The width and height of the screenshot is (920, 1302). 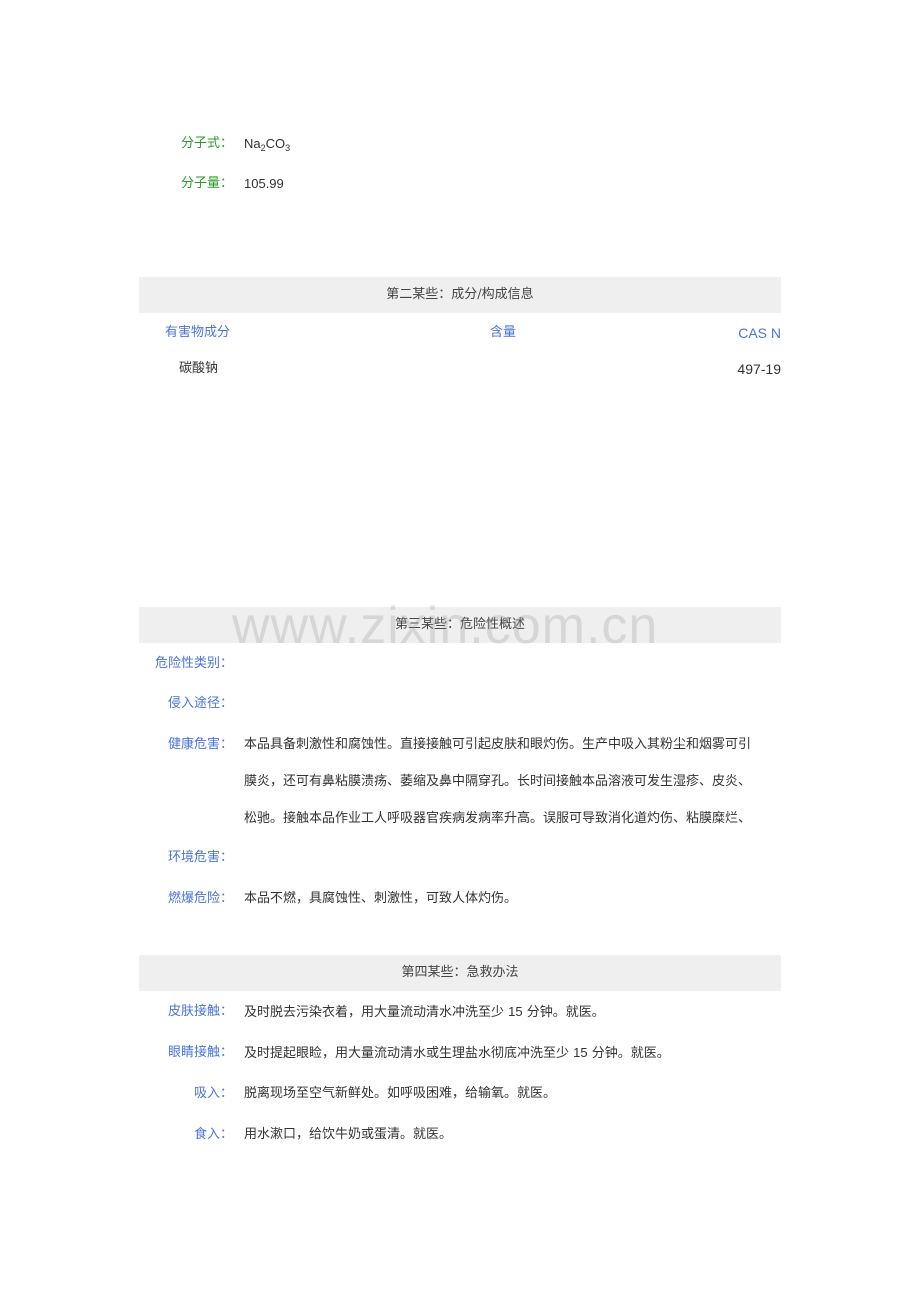 What do you see at coordinates (460, 333) in the screenshot?
I see `composition-table-header: 有害物成分 含量 CAS N` at bounding box center [460, 333].